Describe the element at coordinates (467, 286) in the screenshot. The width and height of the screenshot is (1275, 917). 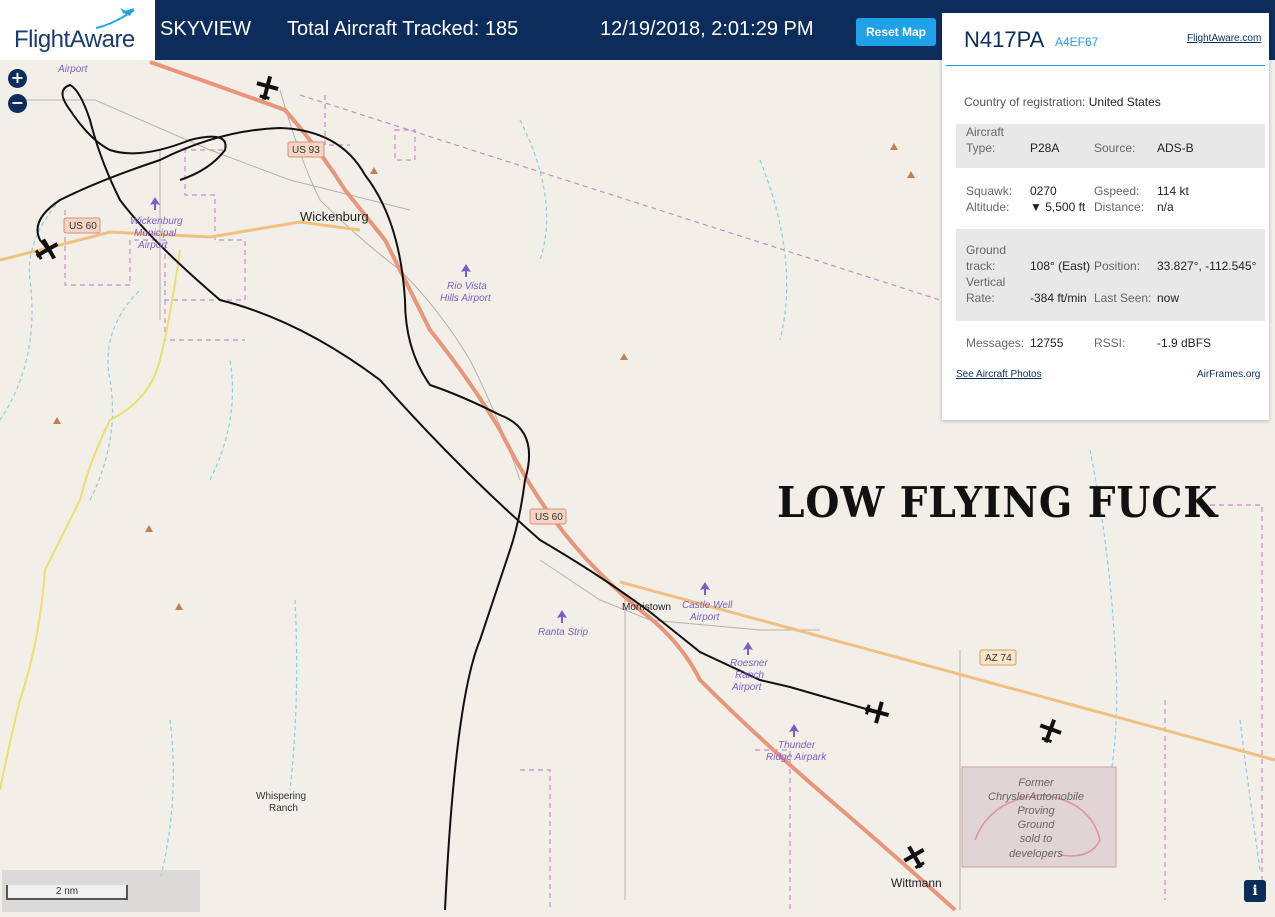
I see `rio-vista-label-1: Rio Vista` at that location.